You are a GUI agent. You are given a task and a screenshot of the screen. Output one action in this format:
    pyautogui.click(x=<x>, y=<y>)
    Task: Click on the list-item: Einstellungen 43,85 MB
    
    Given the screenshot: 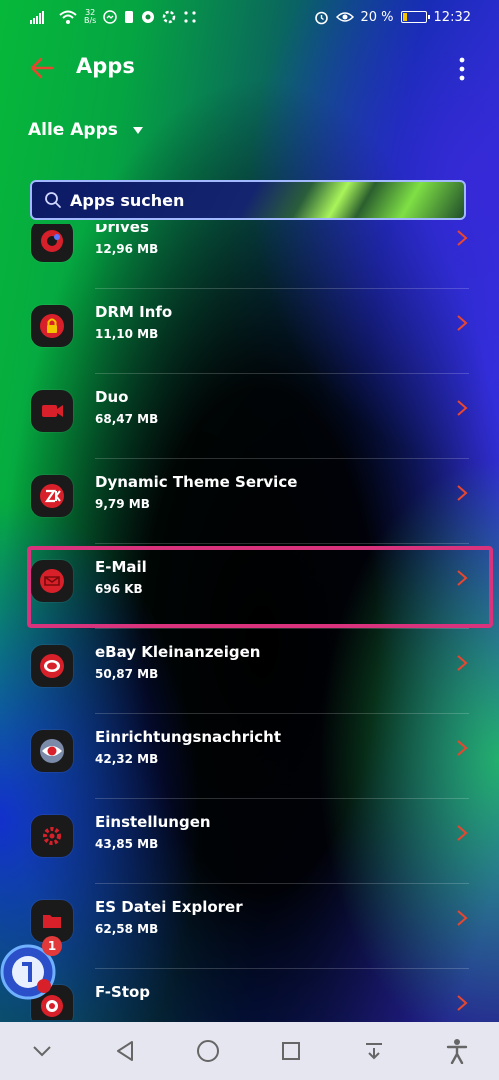 What is the action you would take?
    pyautogui.click(x=249, y=841)
    